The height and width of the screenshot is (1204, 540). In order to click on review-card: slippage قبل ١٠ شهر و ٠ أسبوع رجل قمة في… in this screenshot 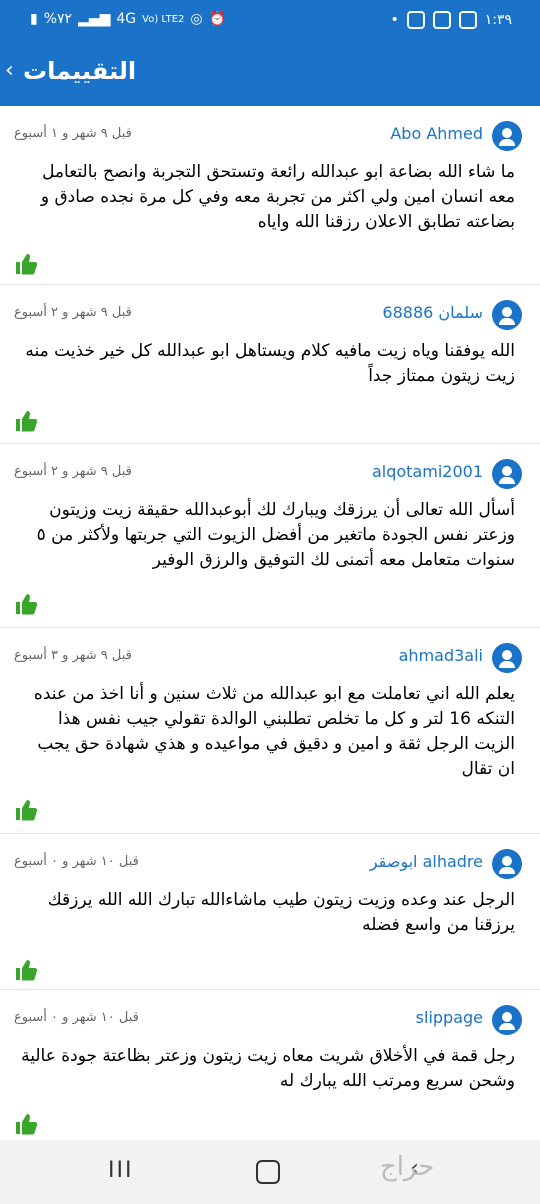, I will do `click(270, 1070)`.